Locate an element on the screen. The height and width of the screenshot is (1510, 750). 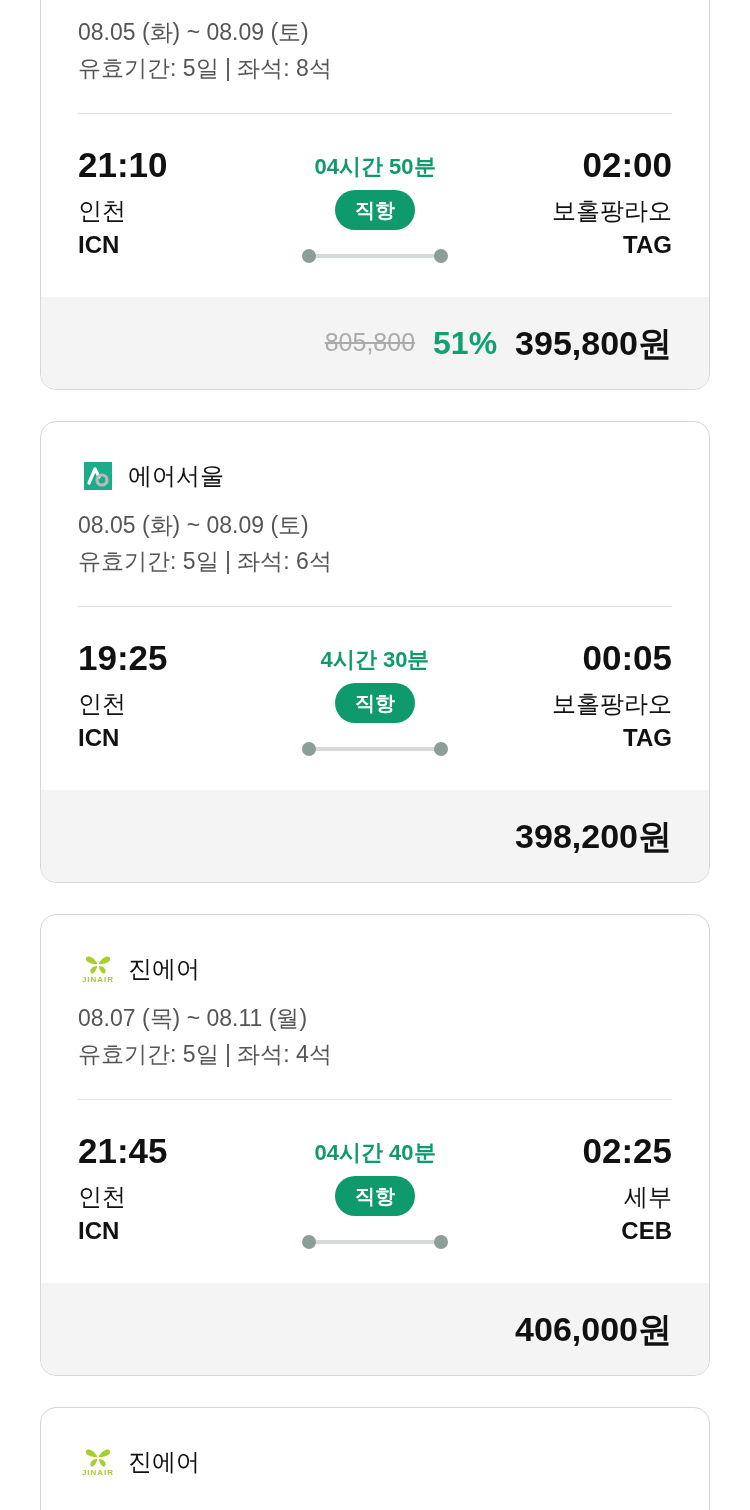
travel-dates: 08.07 (목) ~ 08.11 (월) is located at coordinates (193, 1018).